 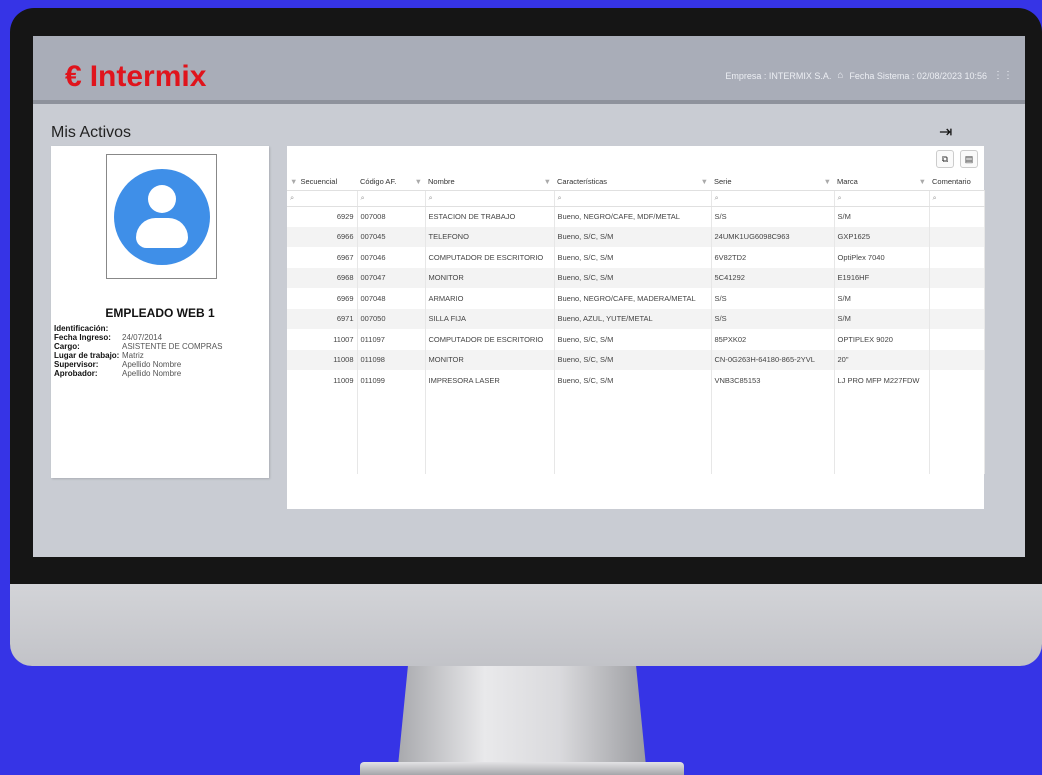 What do you see at coordinates (490, 298) in the screenshot?
I see `table-cell: ARMARIO` at bounding box center [490, 298].